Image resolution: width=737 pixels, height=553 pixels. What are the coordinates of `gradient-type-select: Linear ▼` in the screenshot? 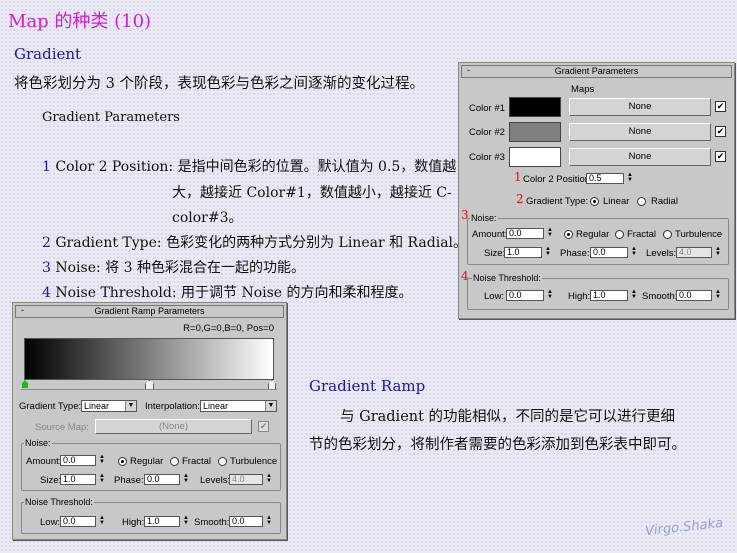 It's located at (109, 406).